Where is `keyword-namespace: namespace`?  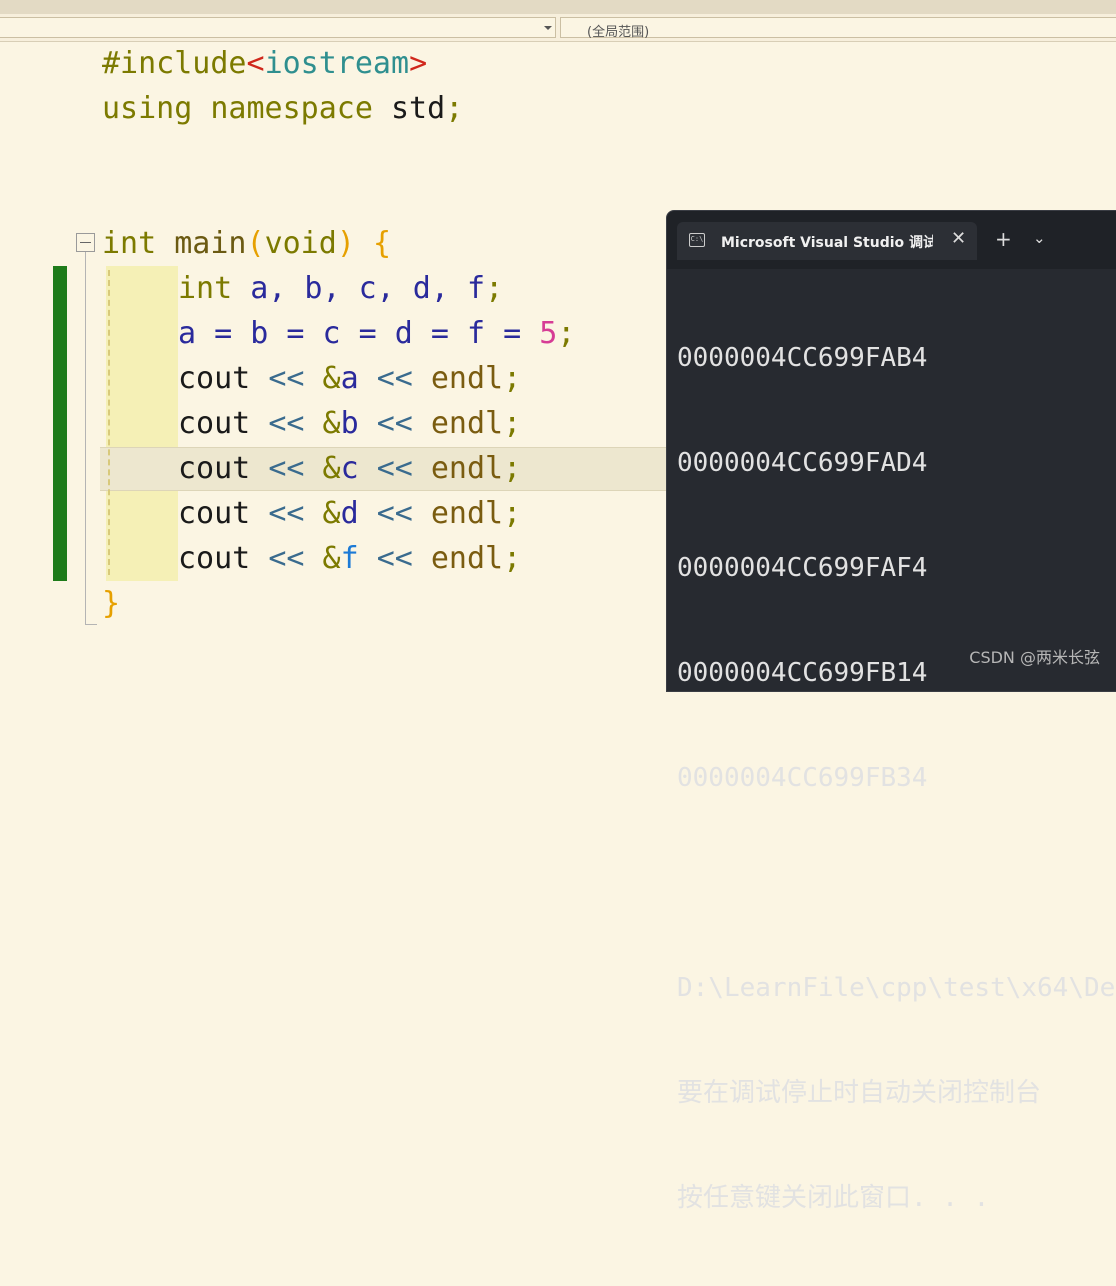
keyword-namespace: namespace is located at coordinates (291, 108).